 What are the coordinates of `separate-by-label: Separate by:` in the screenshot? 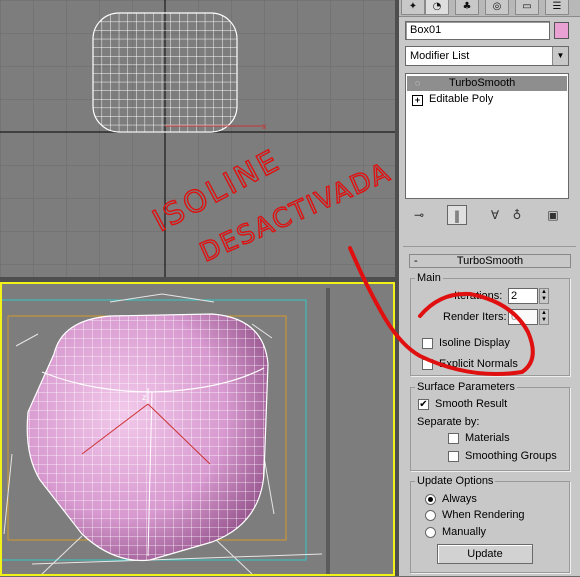 It's located at (448, 422).